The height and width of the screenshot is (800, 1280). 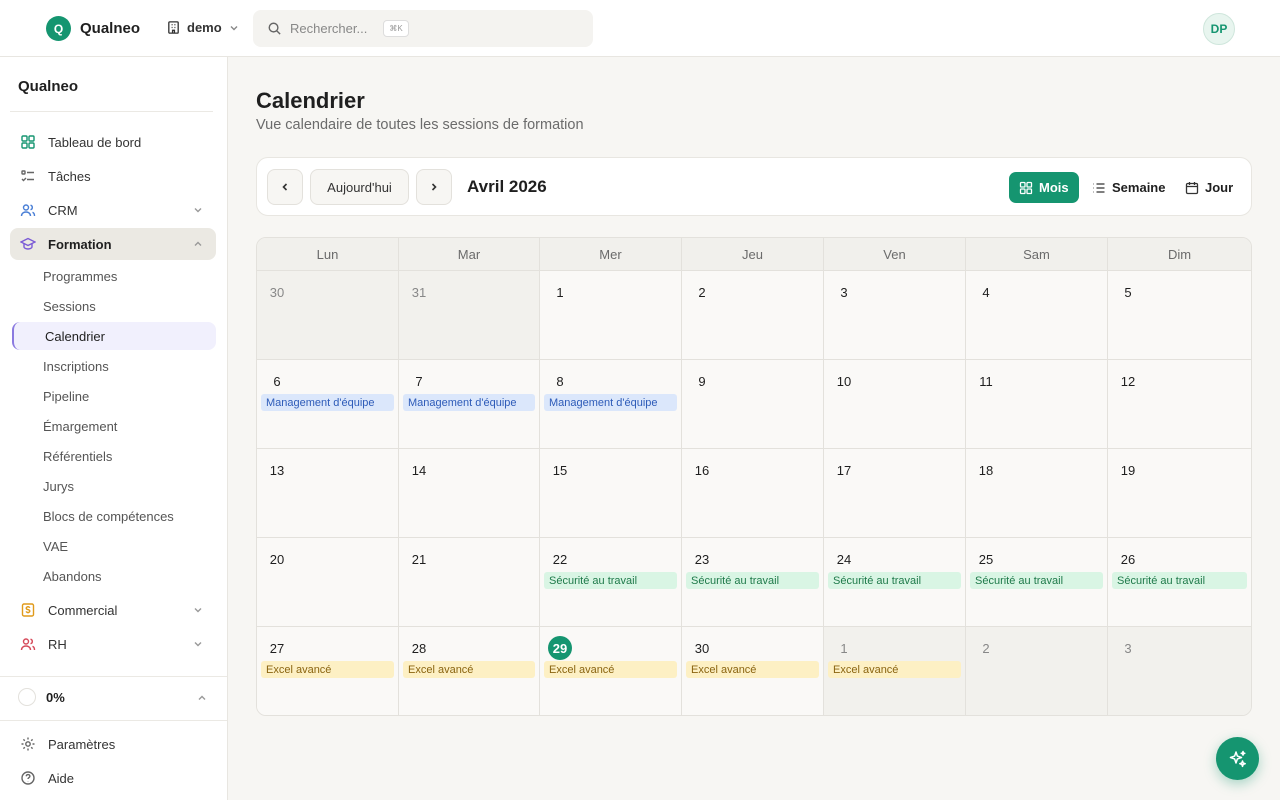 I want to click on next-month-button, so click(x=434, y=187).